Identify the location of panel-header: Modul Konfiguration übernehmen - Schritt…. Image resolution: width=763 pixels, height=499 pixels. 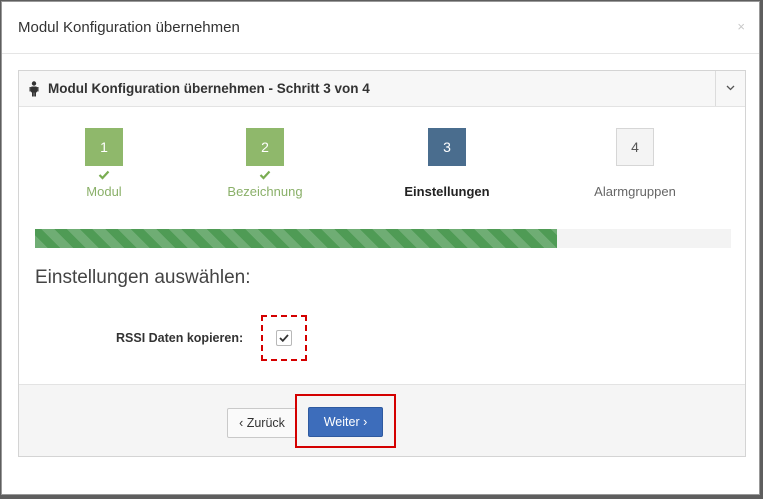
(382, 89).